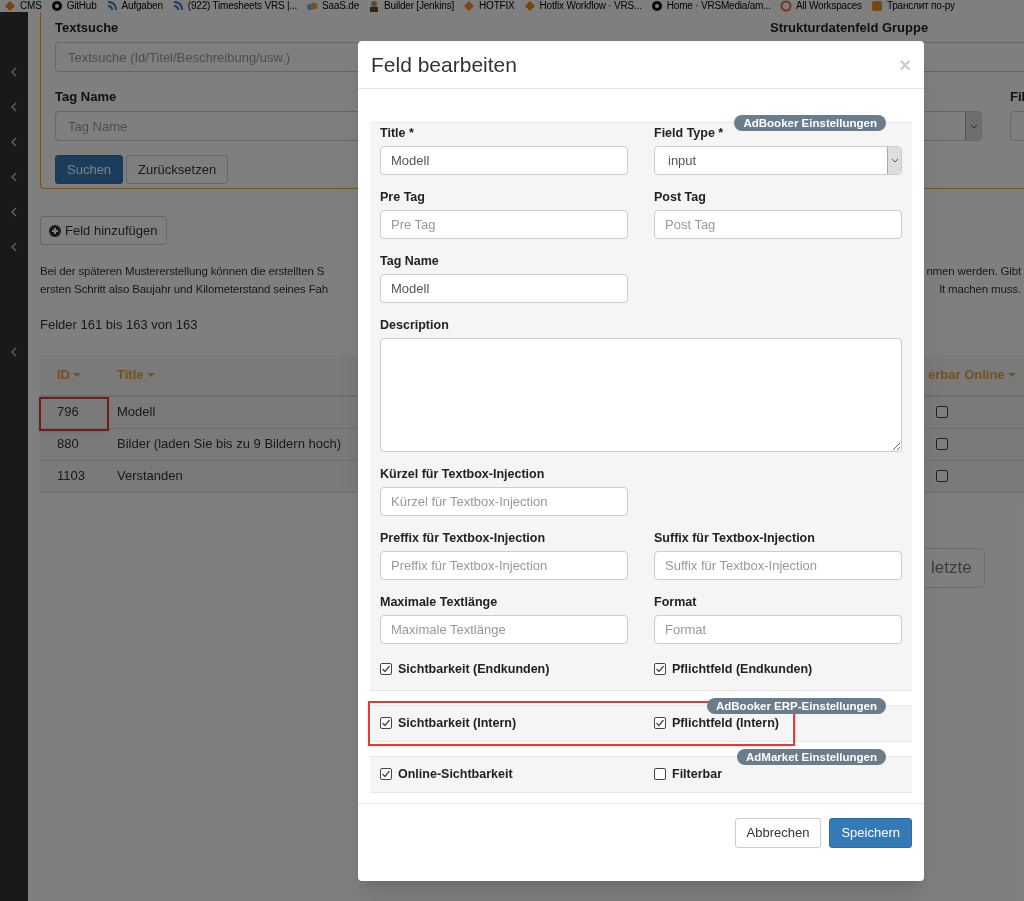 The image size is (1024, 901). What do you see at coordinates (778, 224) in the screenshot?
I see `text-field: Post Tag` at bounding box center [778, 224].